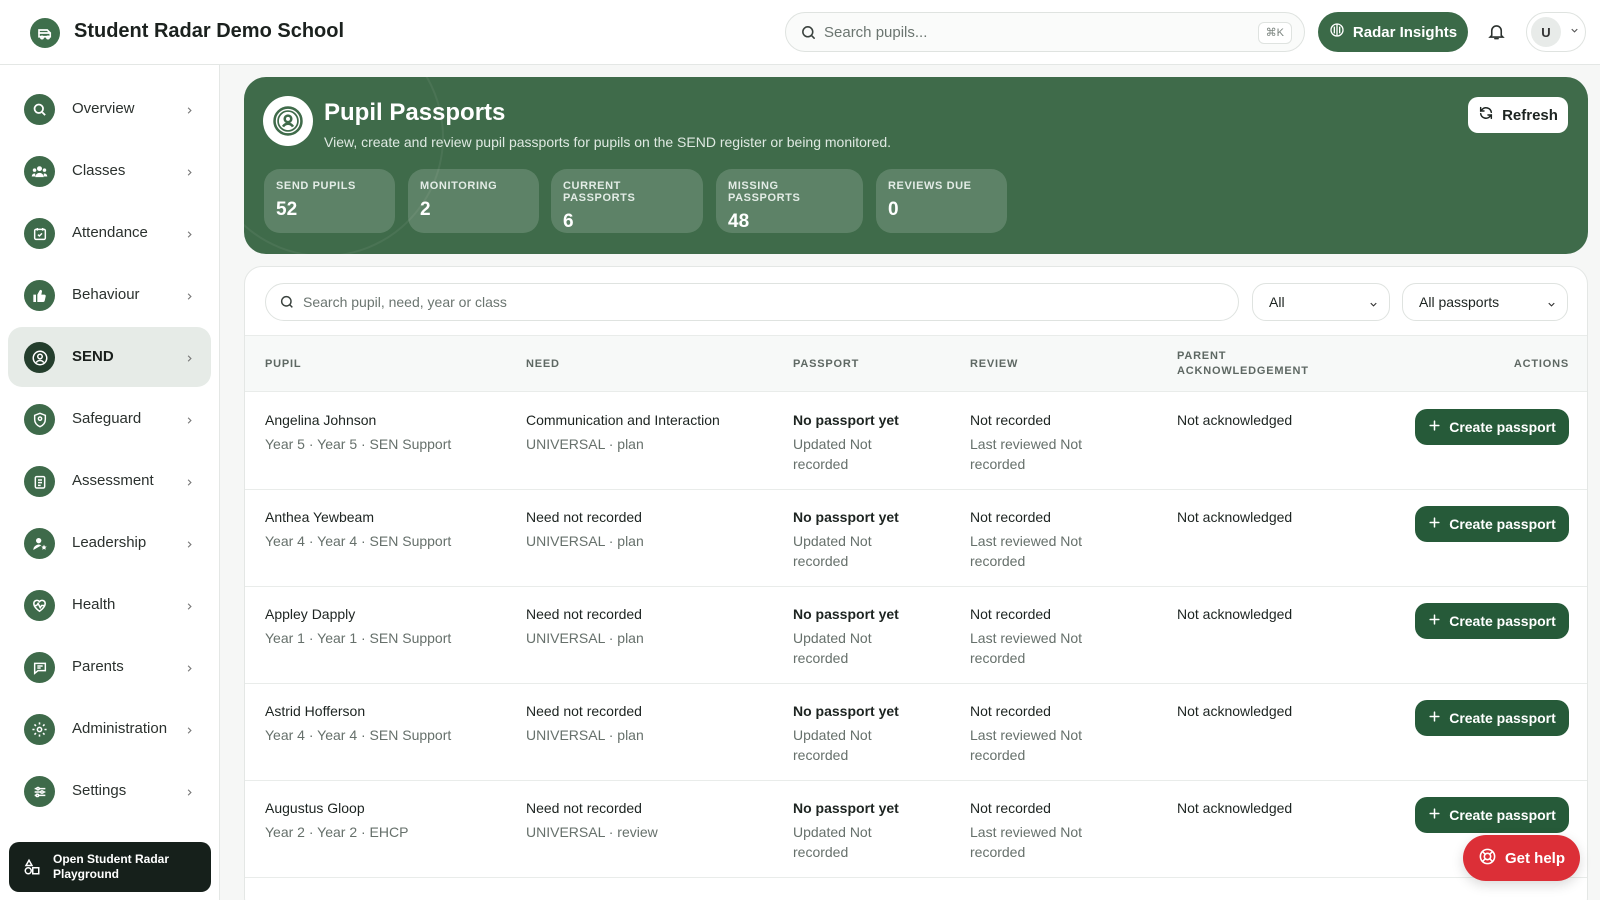  I want to click on get-help-label: Get help, so click(1534, 858).